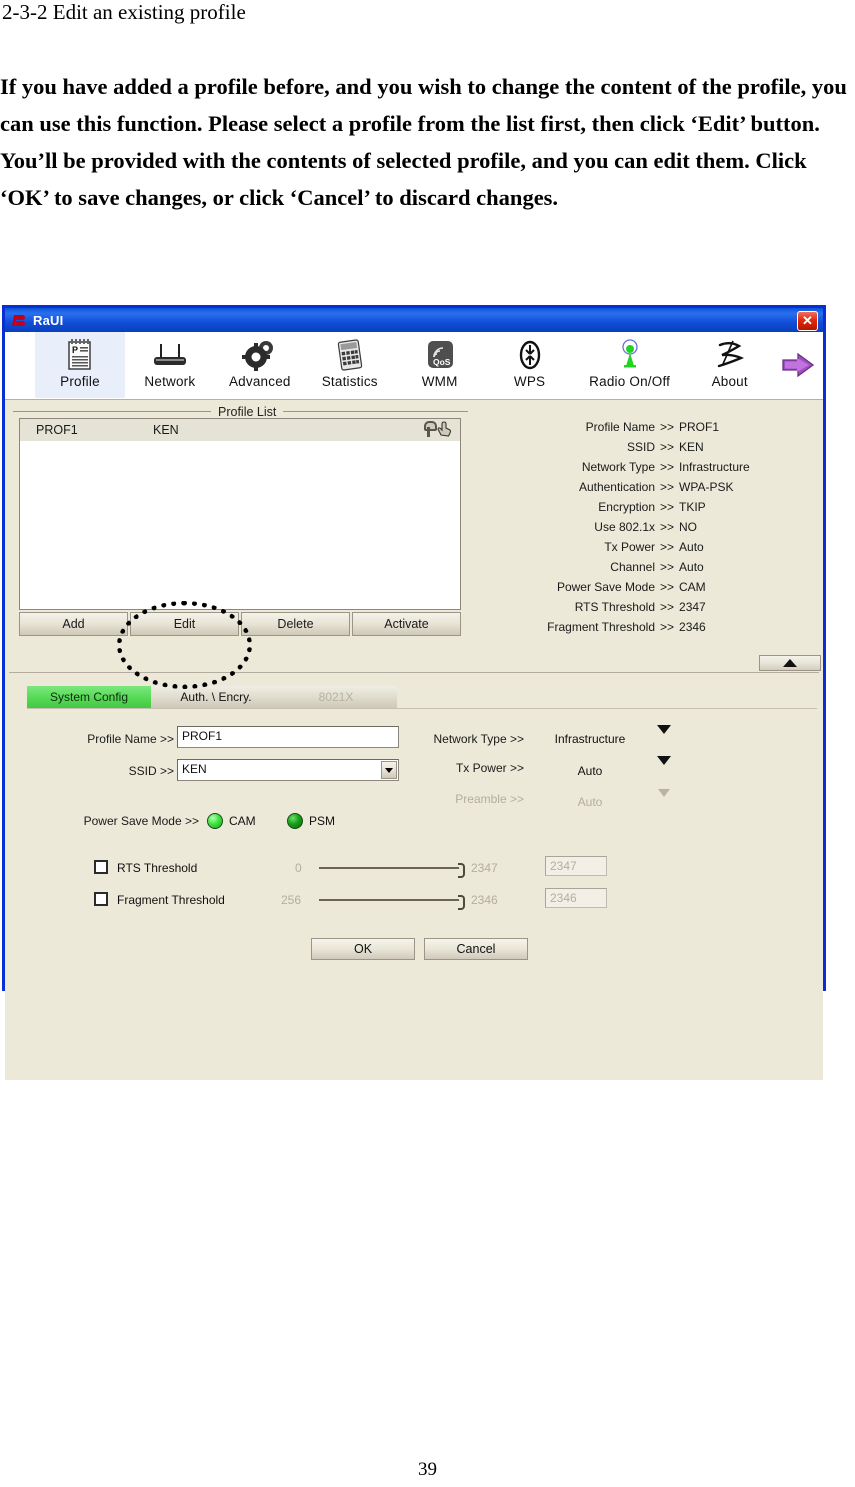  I want to click on toolbar-item-wmm: QoS WMM, so click(440, 365).